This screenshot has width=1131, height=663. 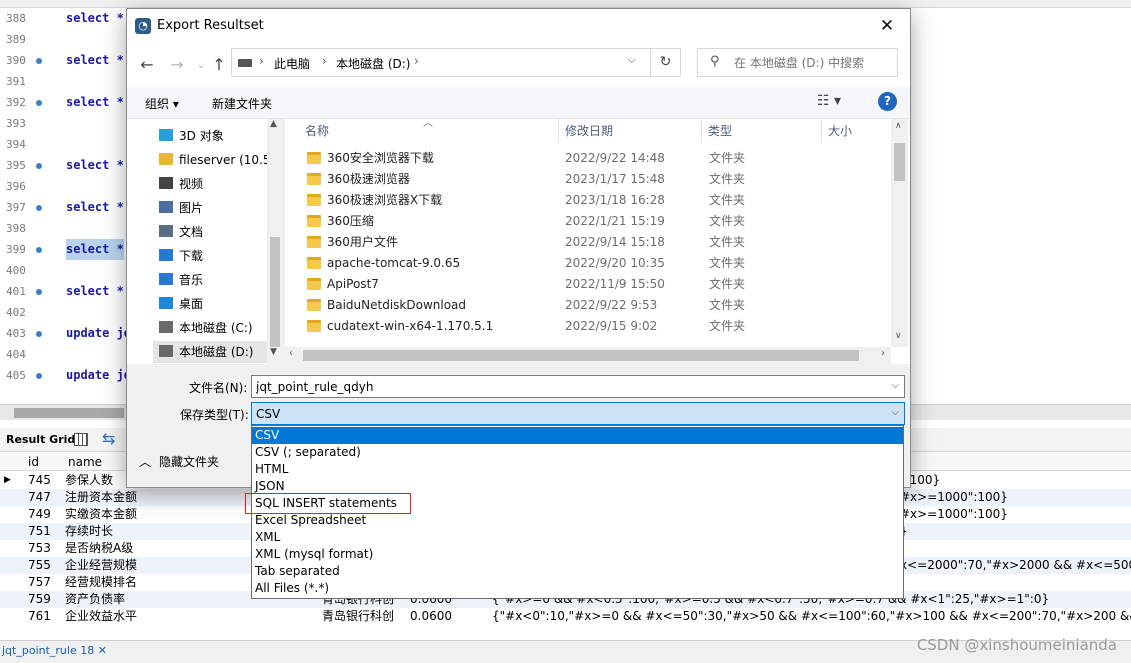 I want to click on column-header-date: 修改日期, so click(x=630, y=131).